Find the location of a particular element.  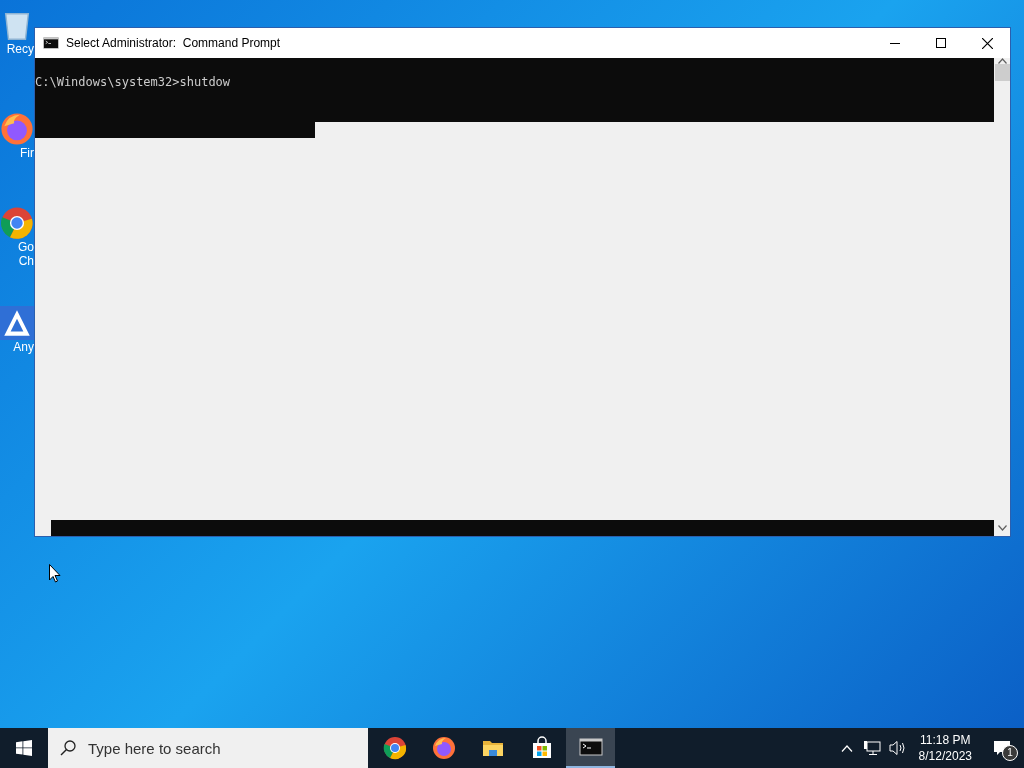

notification-count: 1 is located at coordinates (1010, 753).